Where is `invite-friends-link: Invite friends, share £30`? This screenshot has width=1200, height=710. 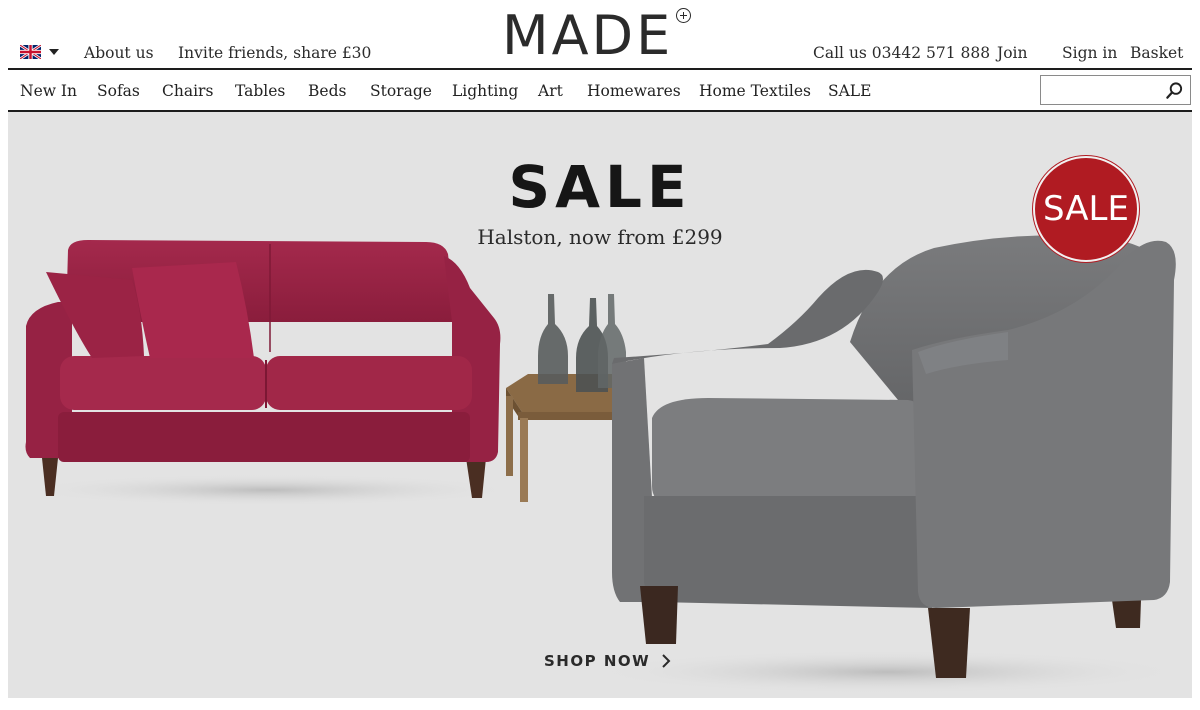
invite-friends-link: Invite friends, share £30 is located at coordinates (274, 53).